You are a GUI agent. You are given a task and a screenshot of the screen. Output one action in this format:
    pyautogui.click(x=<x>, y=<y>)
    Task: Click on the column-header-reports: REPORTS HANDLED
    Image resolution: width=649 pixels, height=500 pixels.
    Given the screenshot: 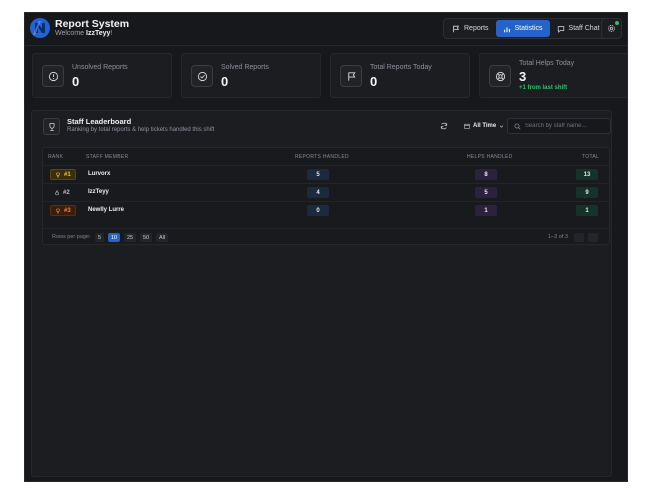 What is the action you would take?
    pyautogui.click(x=322, y=157)
    